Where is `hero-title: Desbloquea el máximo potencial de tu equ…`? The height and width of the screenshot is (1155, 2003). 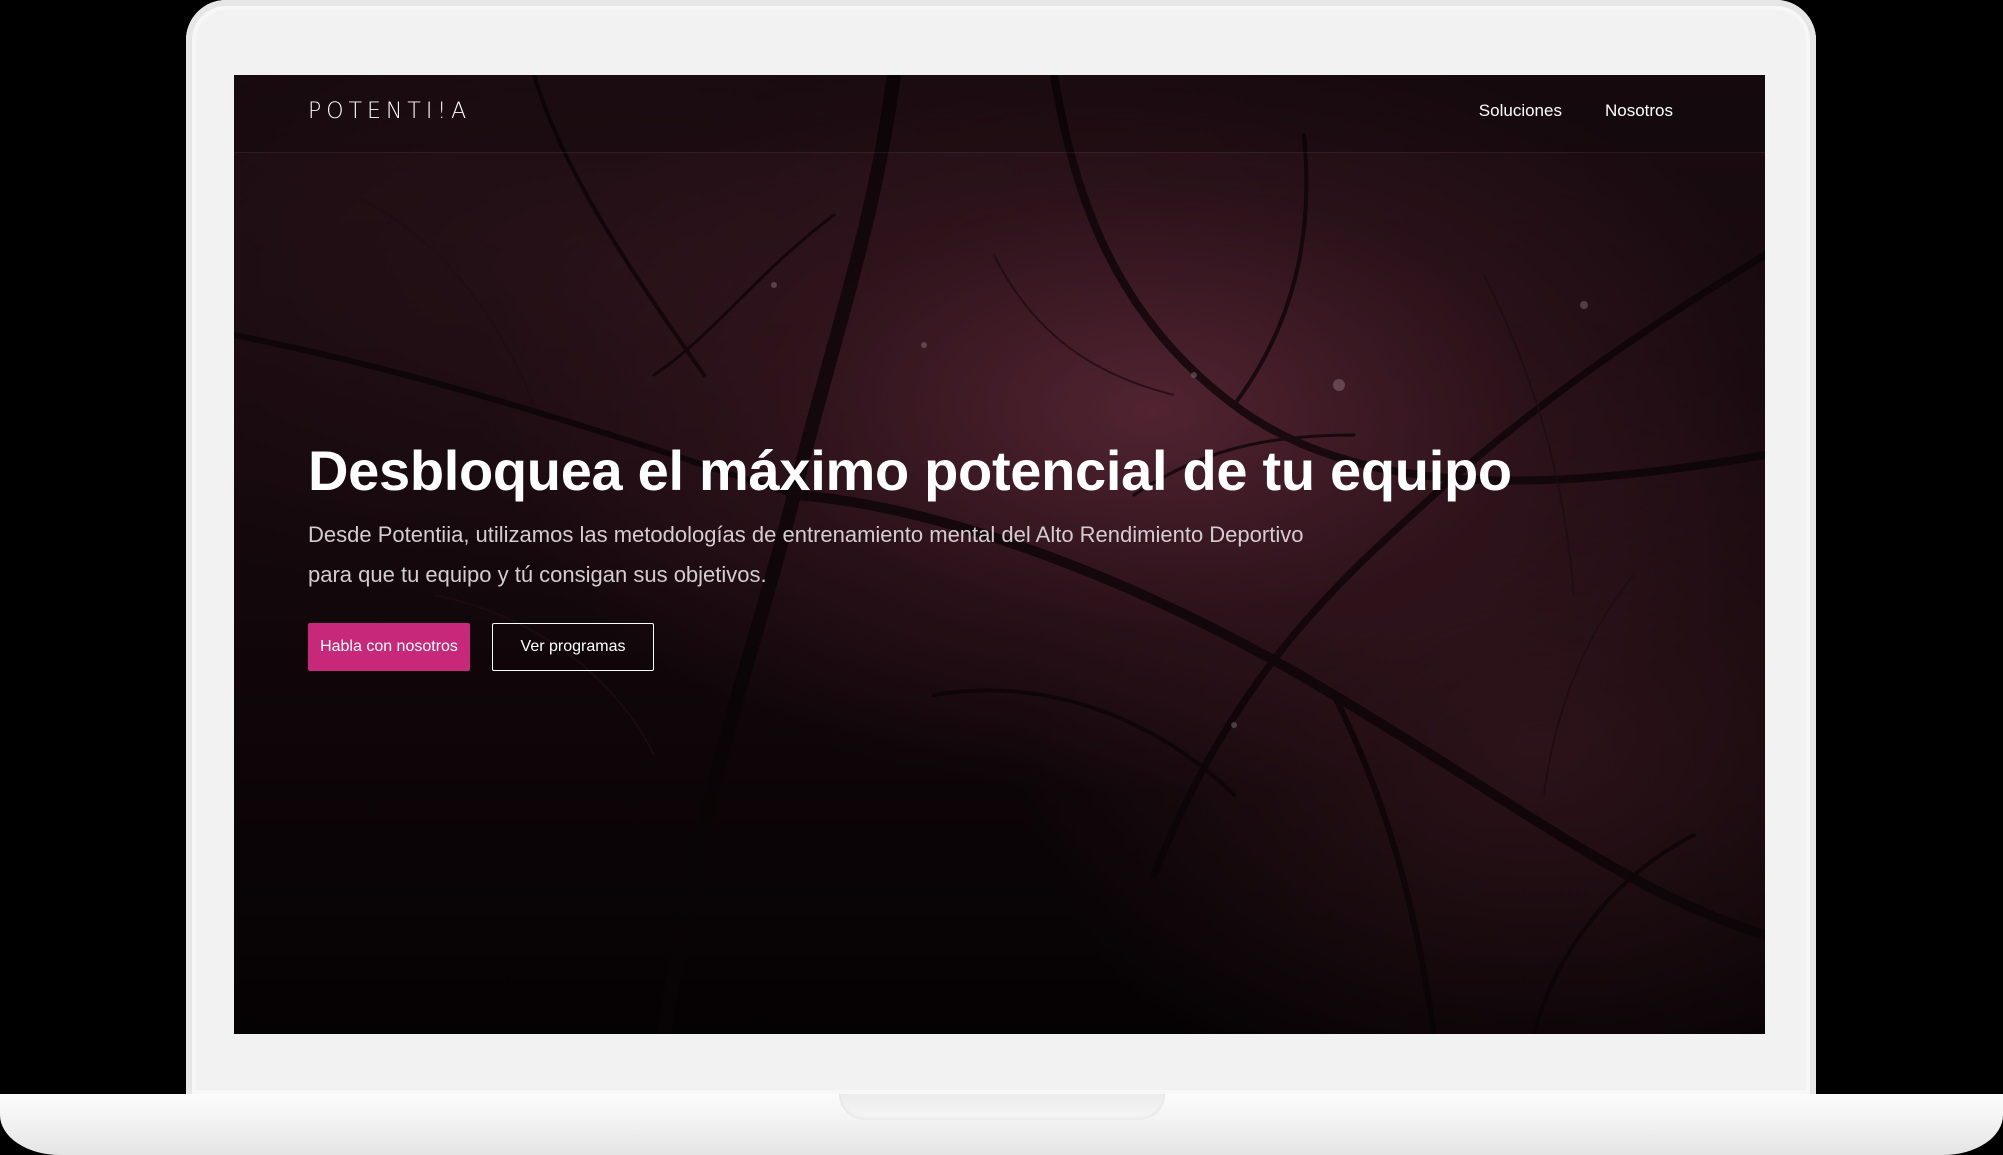
hero-title: Desbloquea el máximo potencial de tu equ… is located at coordinates (910, 470).